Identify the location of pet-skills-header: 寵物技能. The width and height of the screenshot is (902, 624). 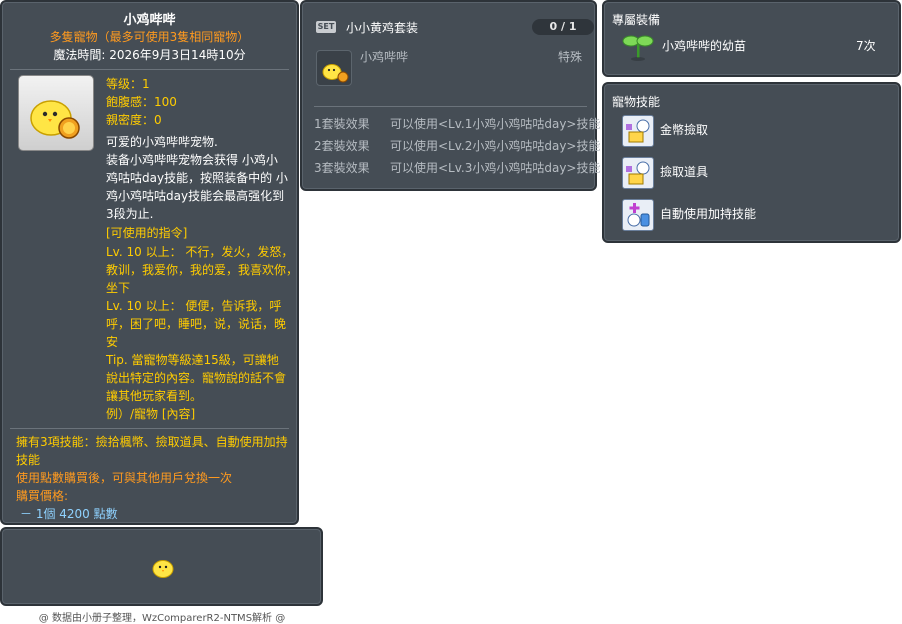
(636, 102).